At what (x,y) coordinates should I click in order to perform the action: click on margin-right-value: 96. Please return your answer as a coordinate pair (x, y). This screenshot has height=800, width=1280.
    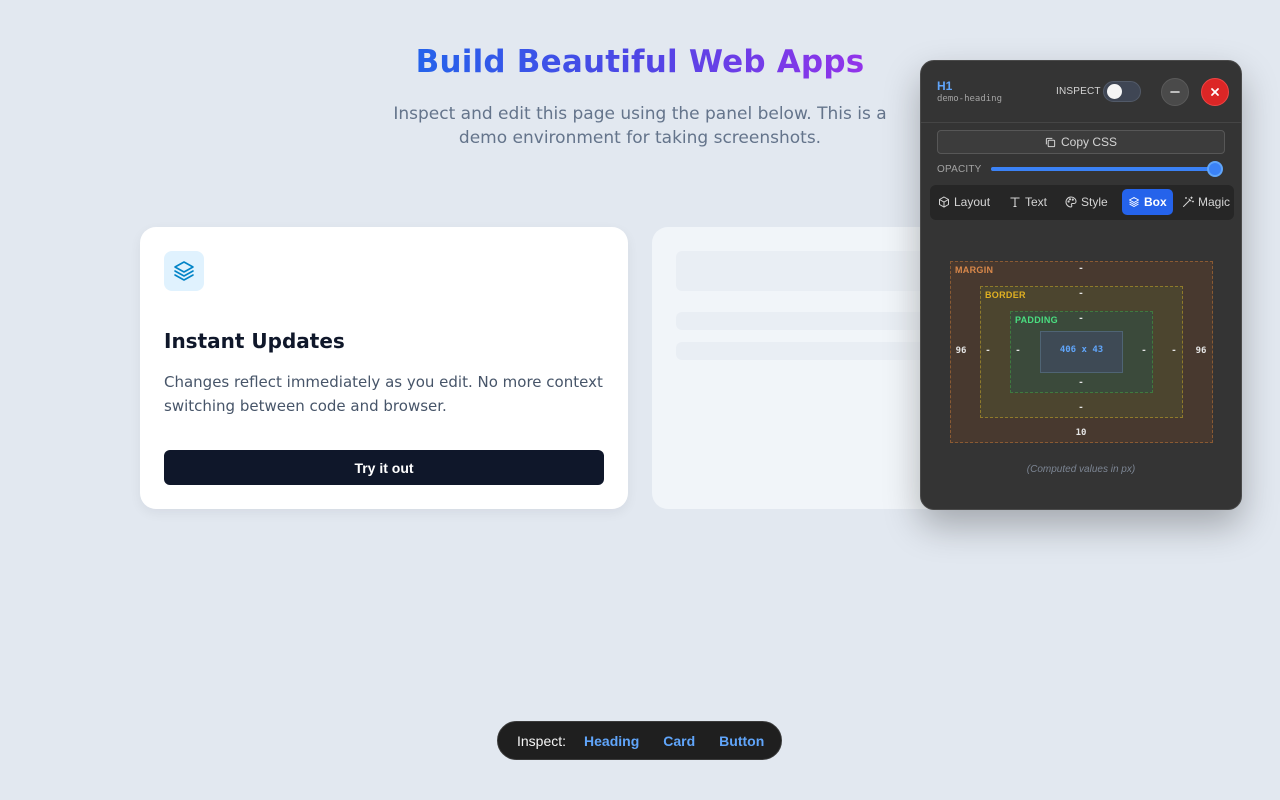
    Looking at the image, I should click on (1201, 351).